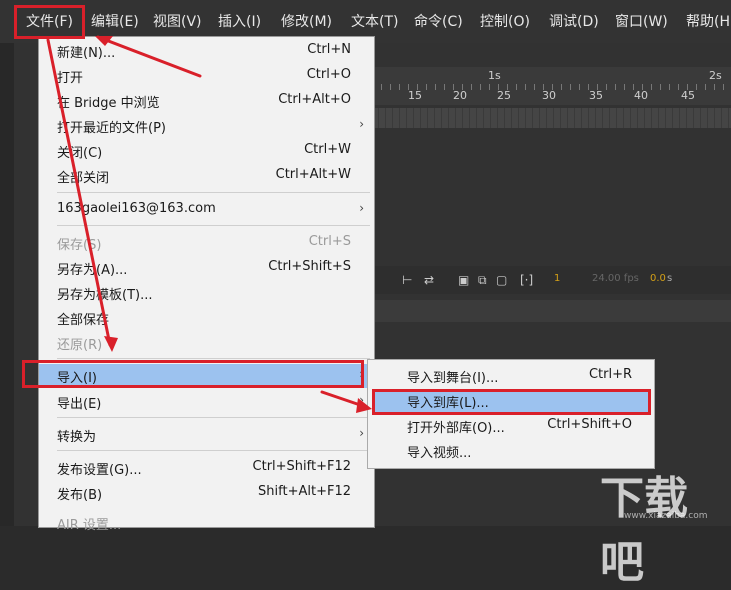 The width and height of the screenshot is (731, 590). What do you see at coordinates (666, 516) in the screenshot?
I see `watermark-url: www.xiazaiba.com` at bounding box center [666, 516].